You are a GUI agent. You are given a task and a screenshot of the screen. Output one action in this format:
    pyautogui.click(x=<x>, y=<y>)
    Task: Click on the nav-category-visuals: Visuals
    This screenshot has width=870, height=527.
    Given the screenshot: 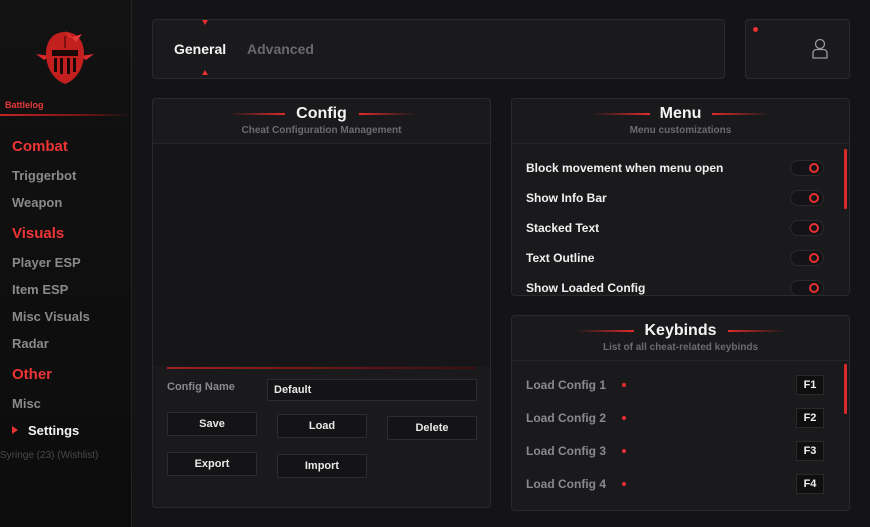 What is the action you would take?
    pyautogui.click(x=38, y=233)
    